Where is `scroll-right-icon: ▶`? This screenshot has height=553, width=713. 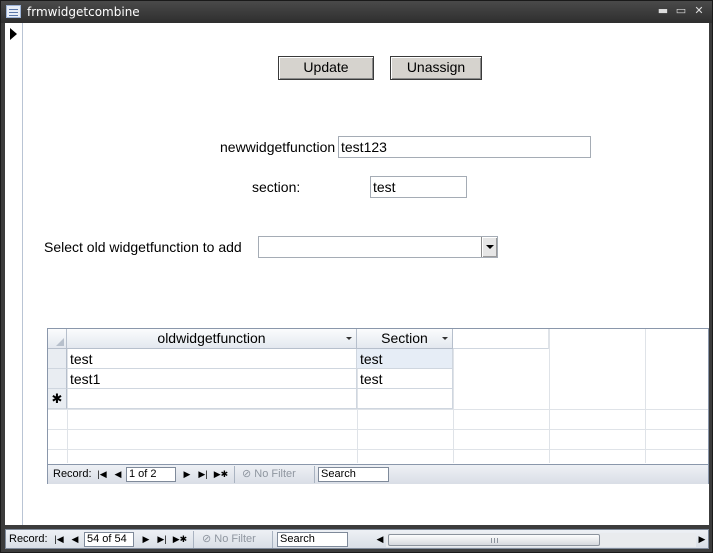 scroll-right-icon: ▶ is located at coordinates (702, 539).